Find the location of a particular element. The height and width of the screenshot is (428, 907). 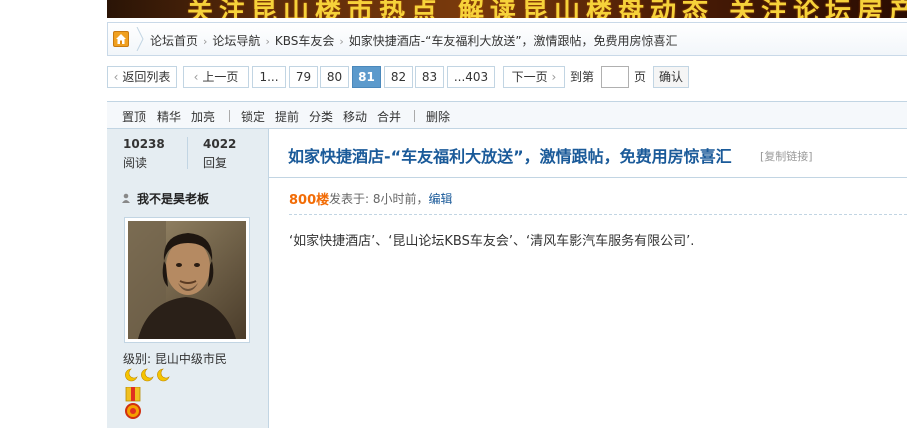

page-link-current: 81 is located at coordinates (366, 77).